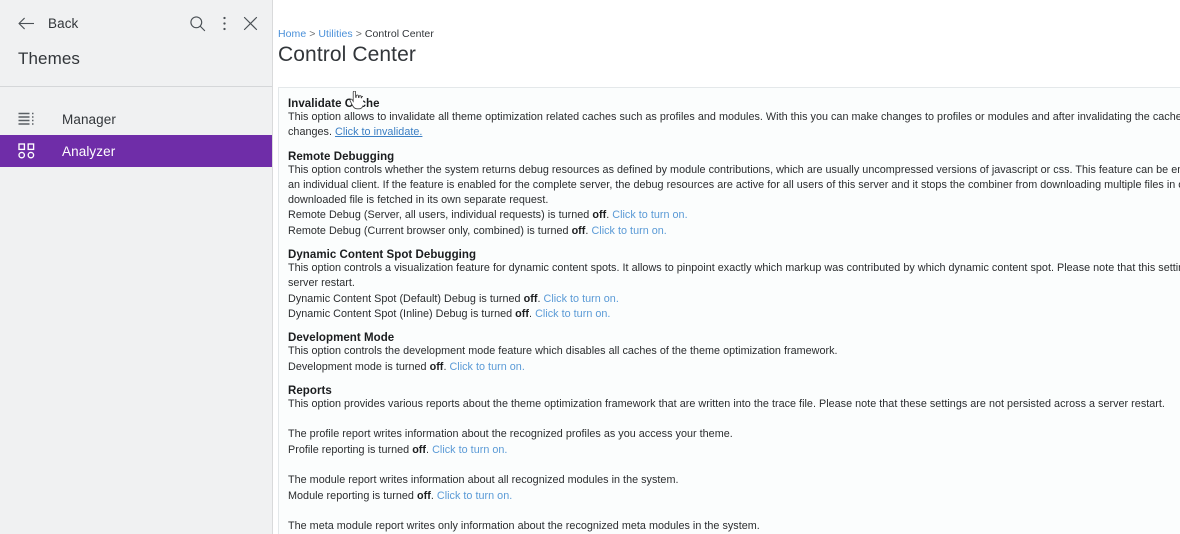 The image size is (1180, 534). Describe the element at coordinates (89, 119) in the screenshot. I see `sidebar-item-label: Manager` at that location.